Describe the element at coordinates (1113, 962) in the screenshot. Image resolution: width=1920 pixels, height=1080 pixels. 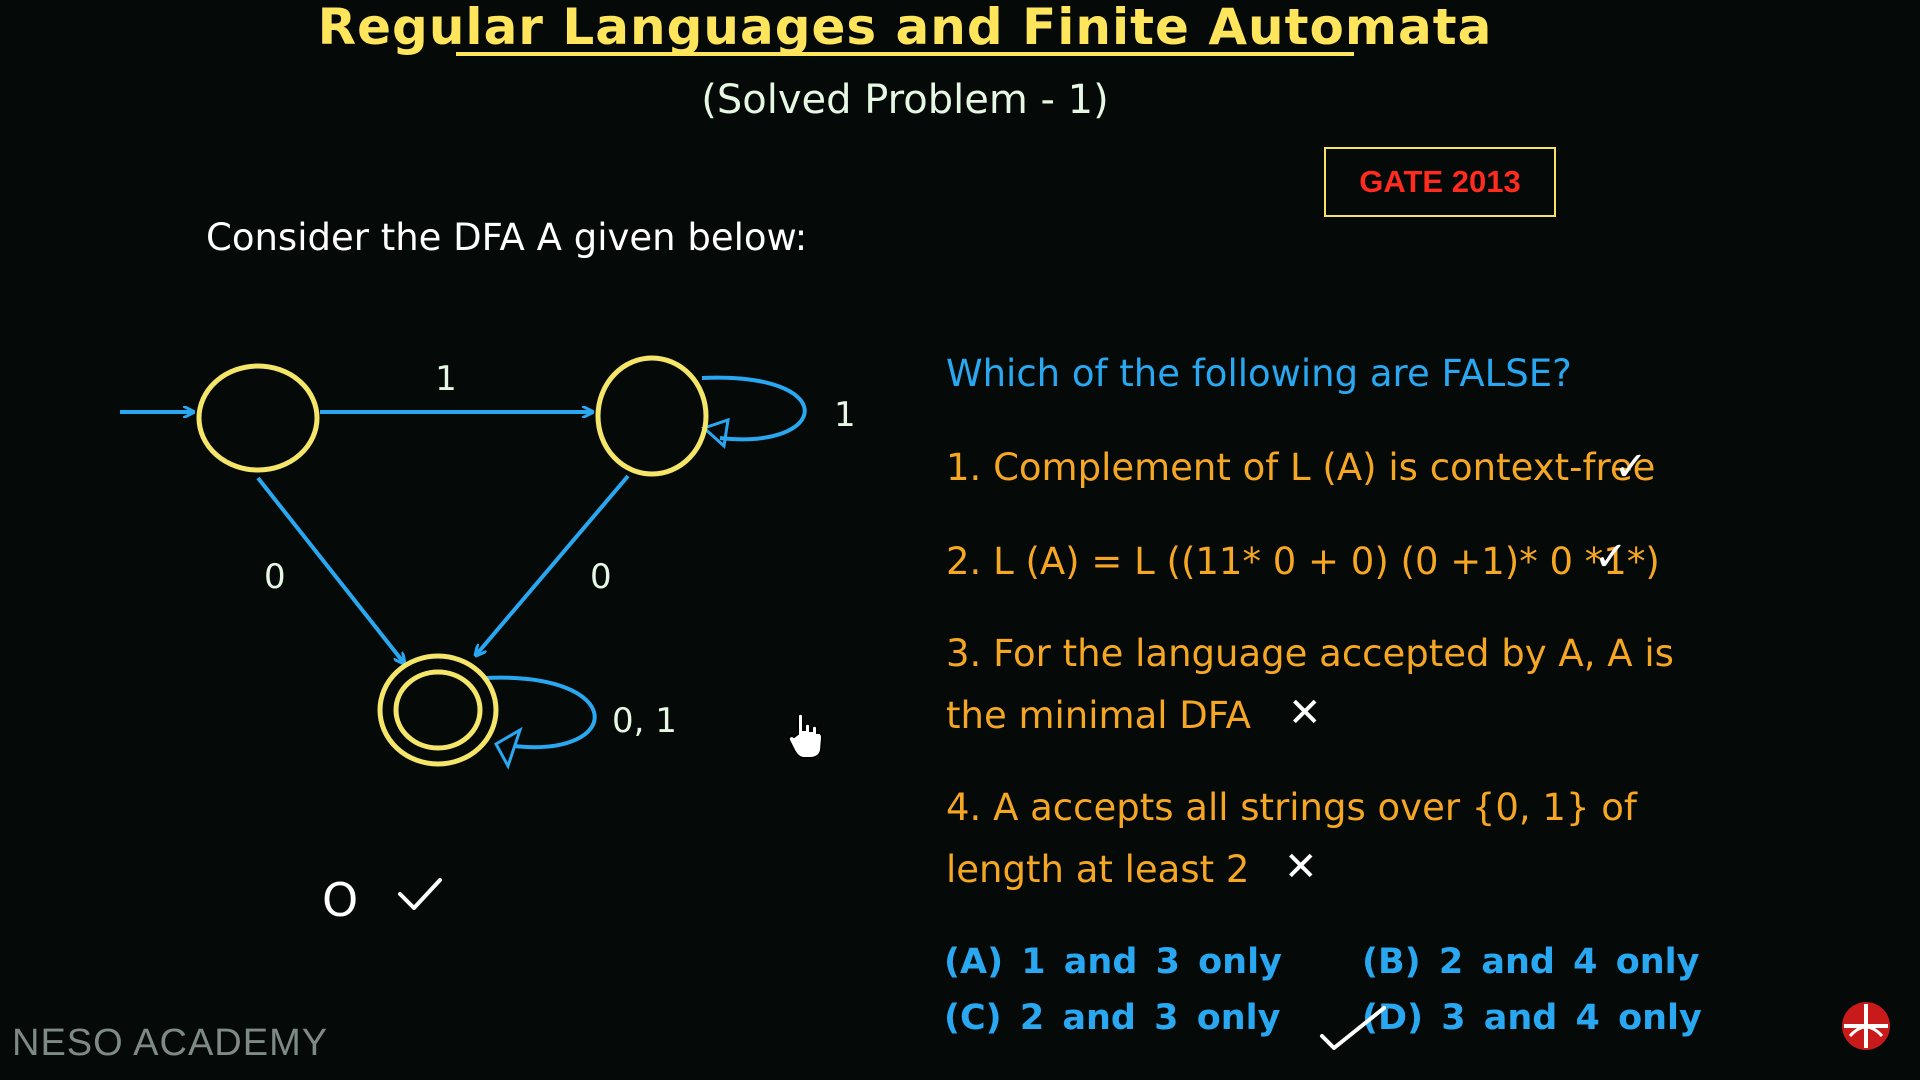
I see `answer-option-a: (A) 1 and 3 only` at that location.